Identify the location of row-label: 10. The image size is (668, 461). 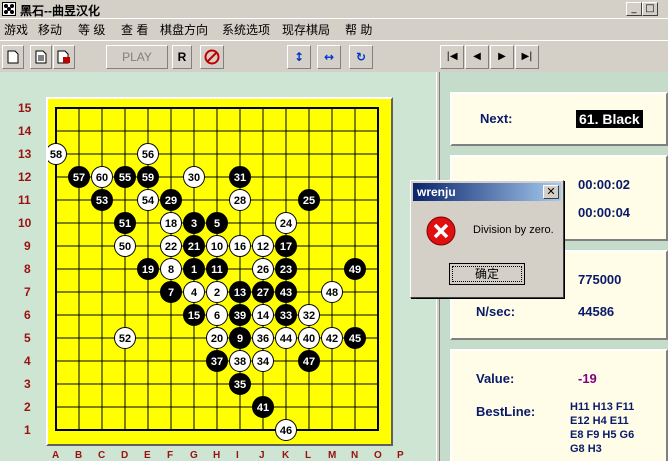
(25, 223).